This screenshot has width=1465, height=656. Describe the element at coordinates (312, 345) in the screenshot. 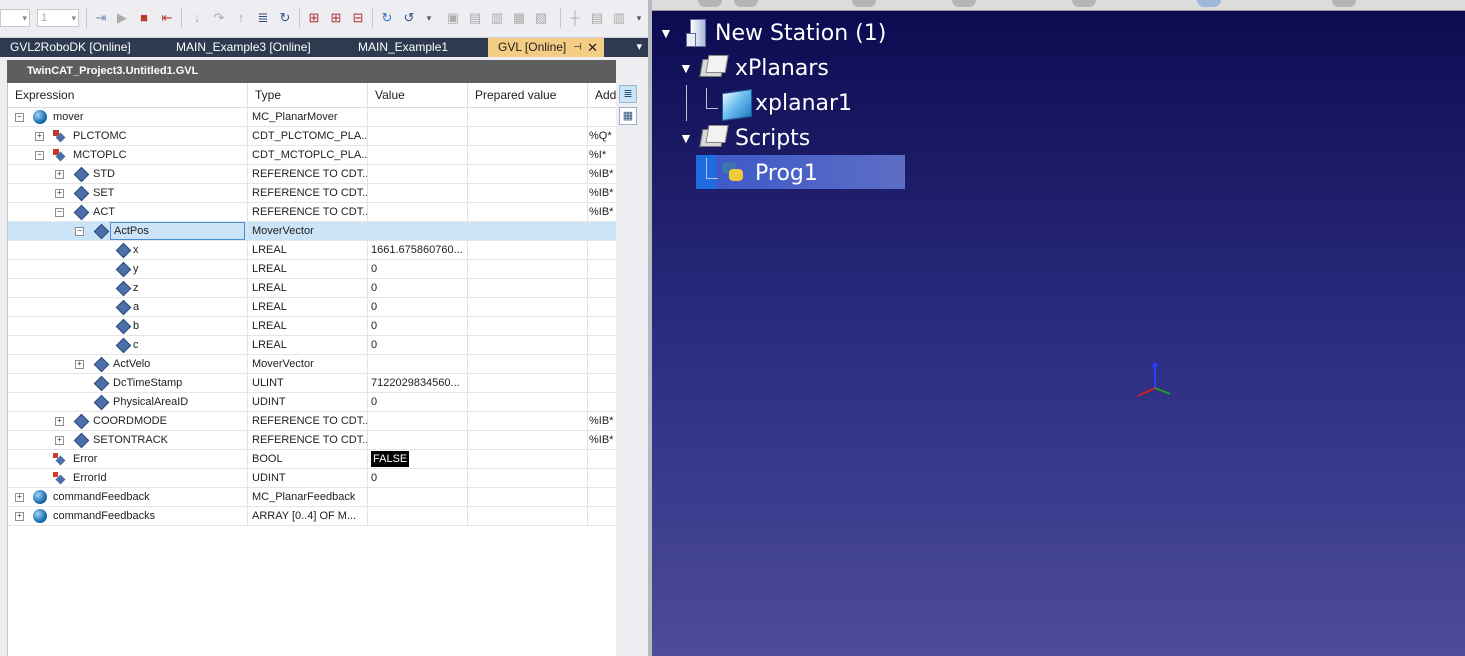

I see `table-row: c LREAL 0` at that location.